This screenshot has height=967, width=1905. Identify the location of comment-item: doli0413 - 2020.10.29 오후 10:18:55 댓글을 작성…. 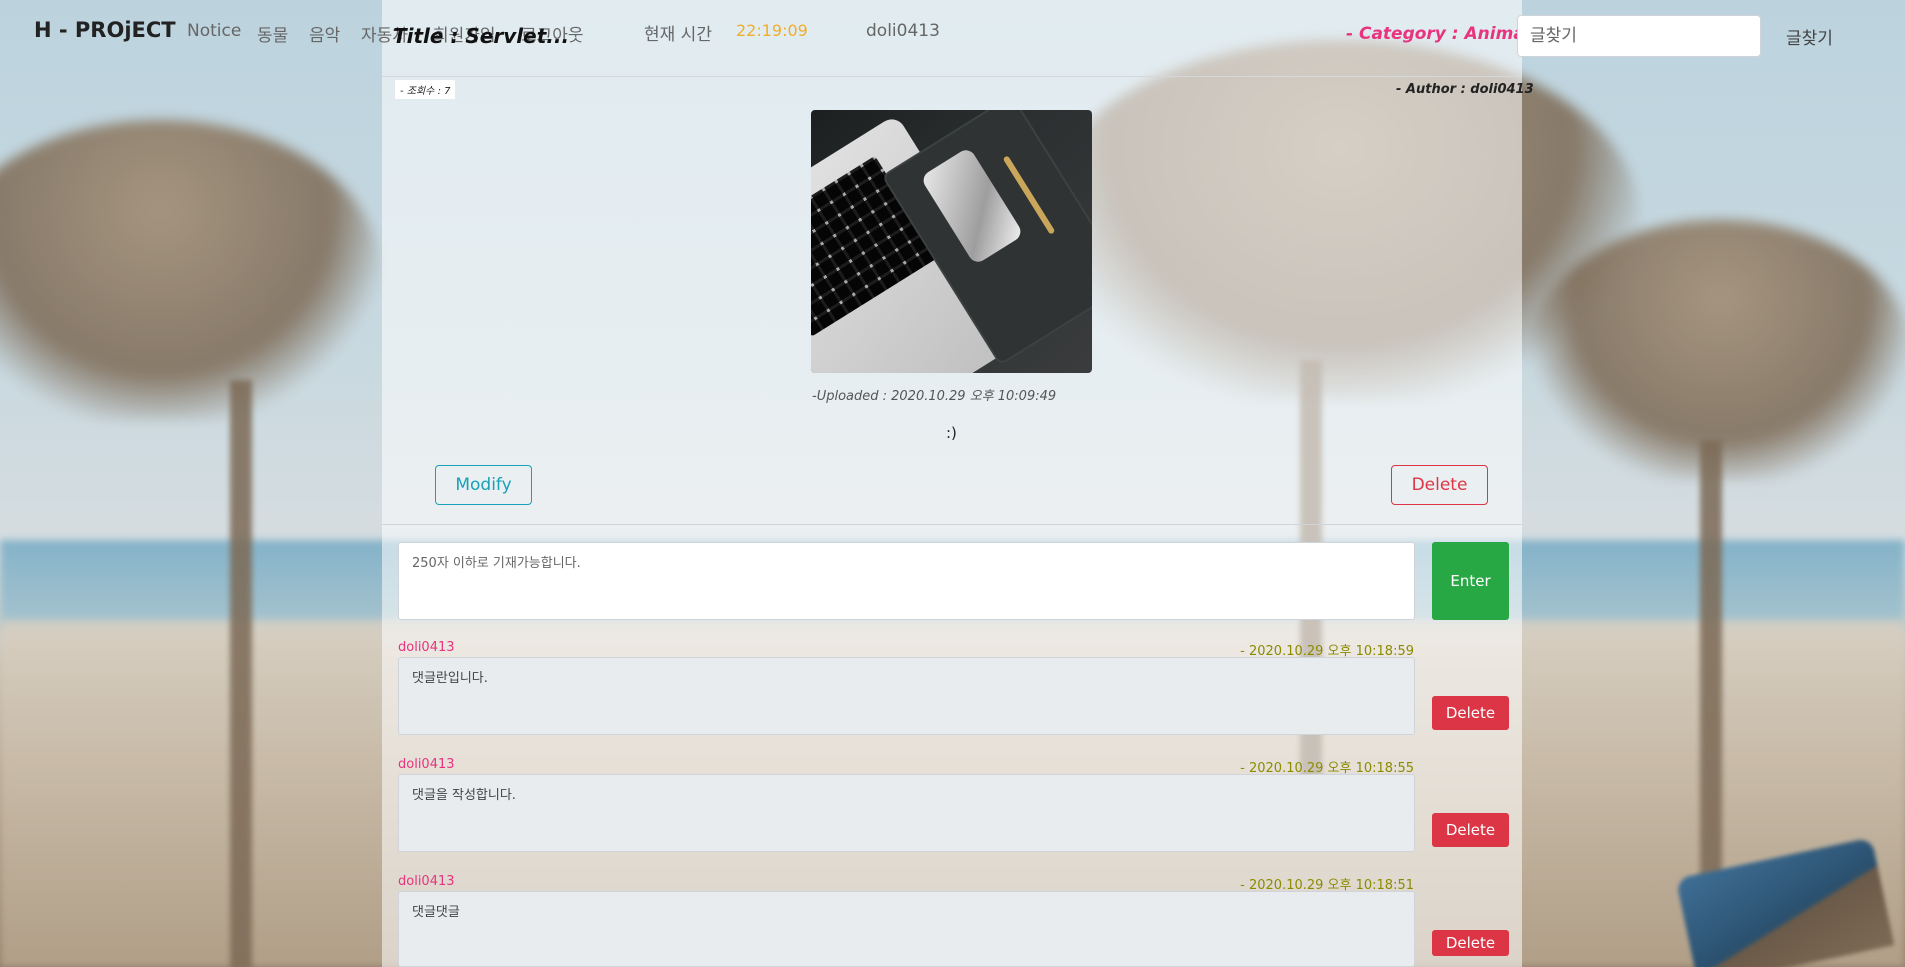
(954, 815).